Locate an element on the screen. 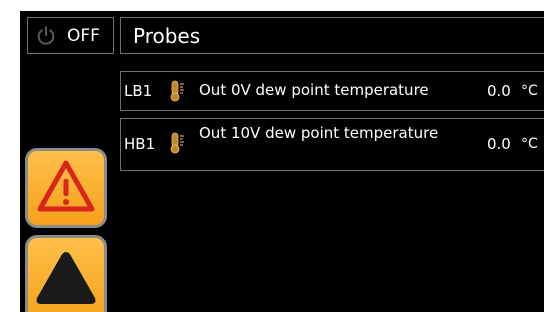  probe-id: HB1 is located at coordinates (140, 144).